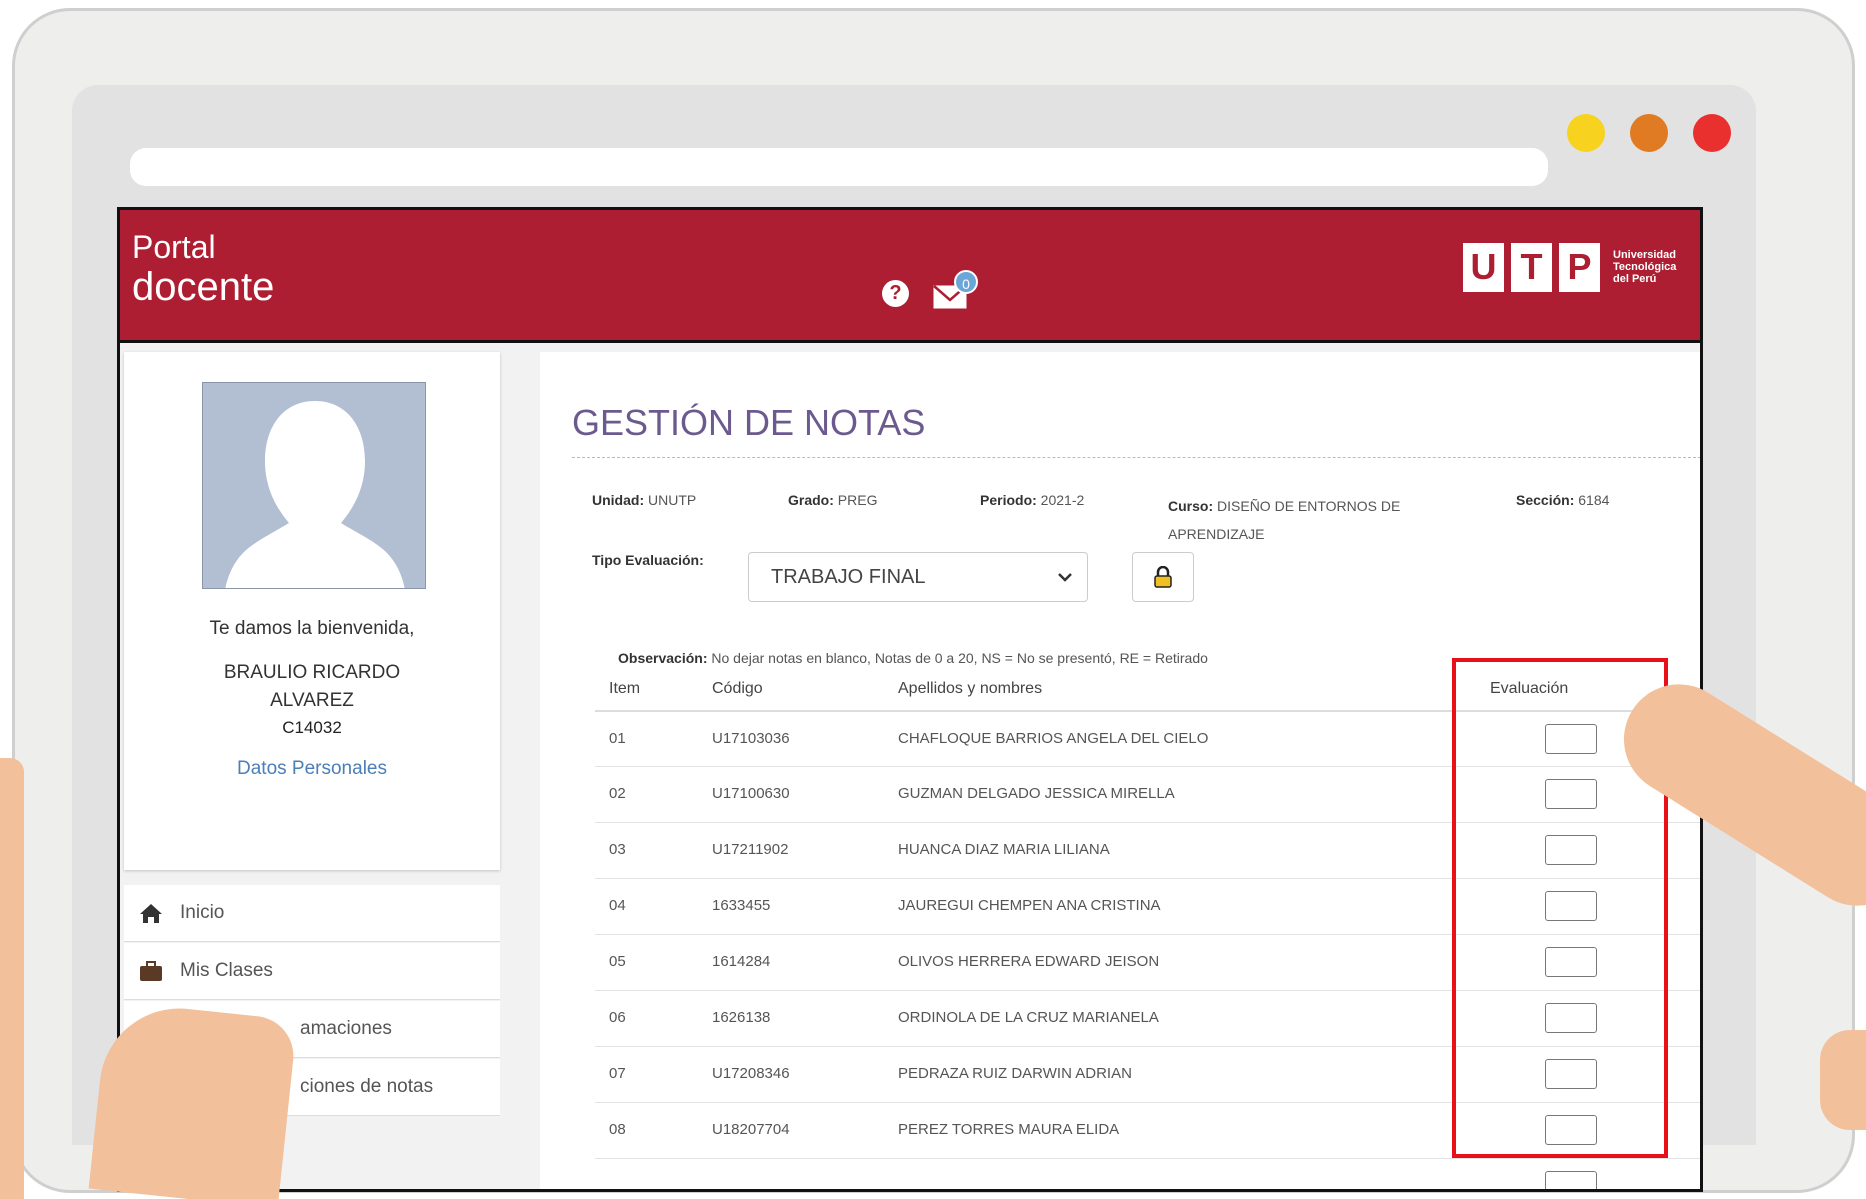 This screenshot has width=1866, height=1199. I want to click on right-edge-hand-decoration, so click(1843, 1080).